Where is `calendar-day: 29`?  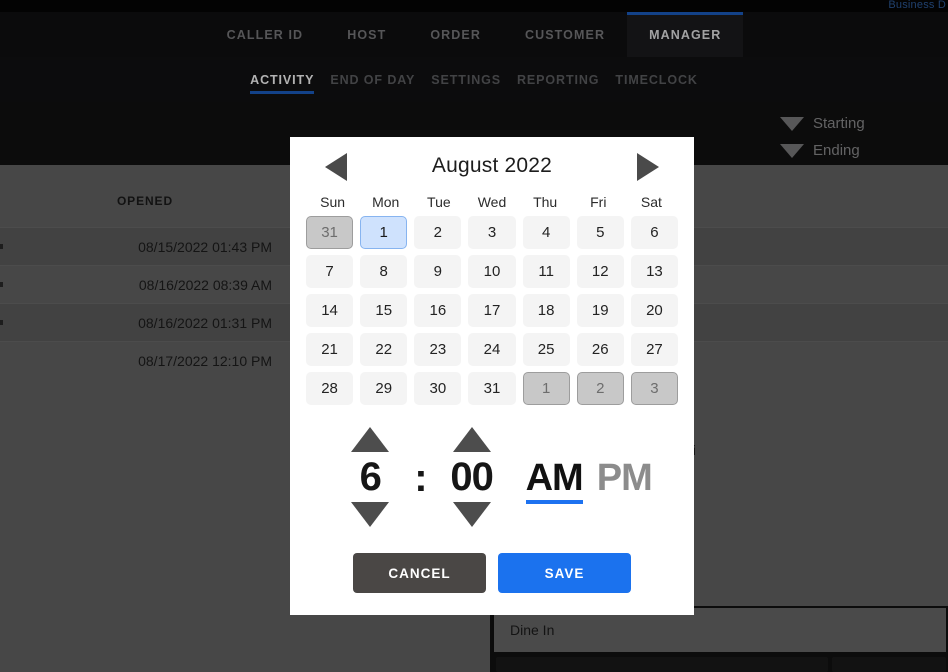
calendar-day: 29 is located at coordinates (384, 388).